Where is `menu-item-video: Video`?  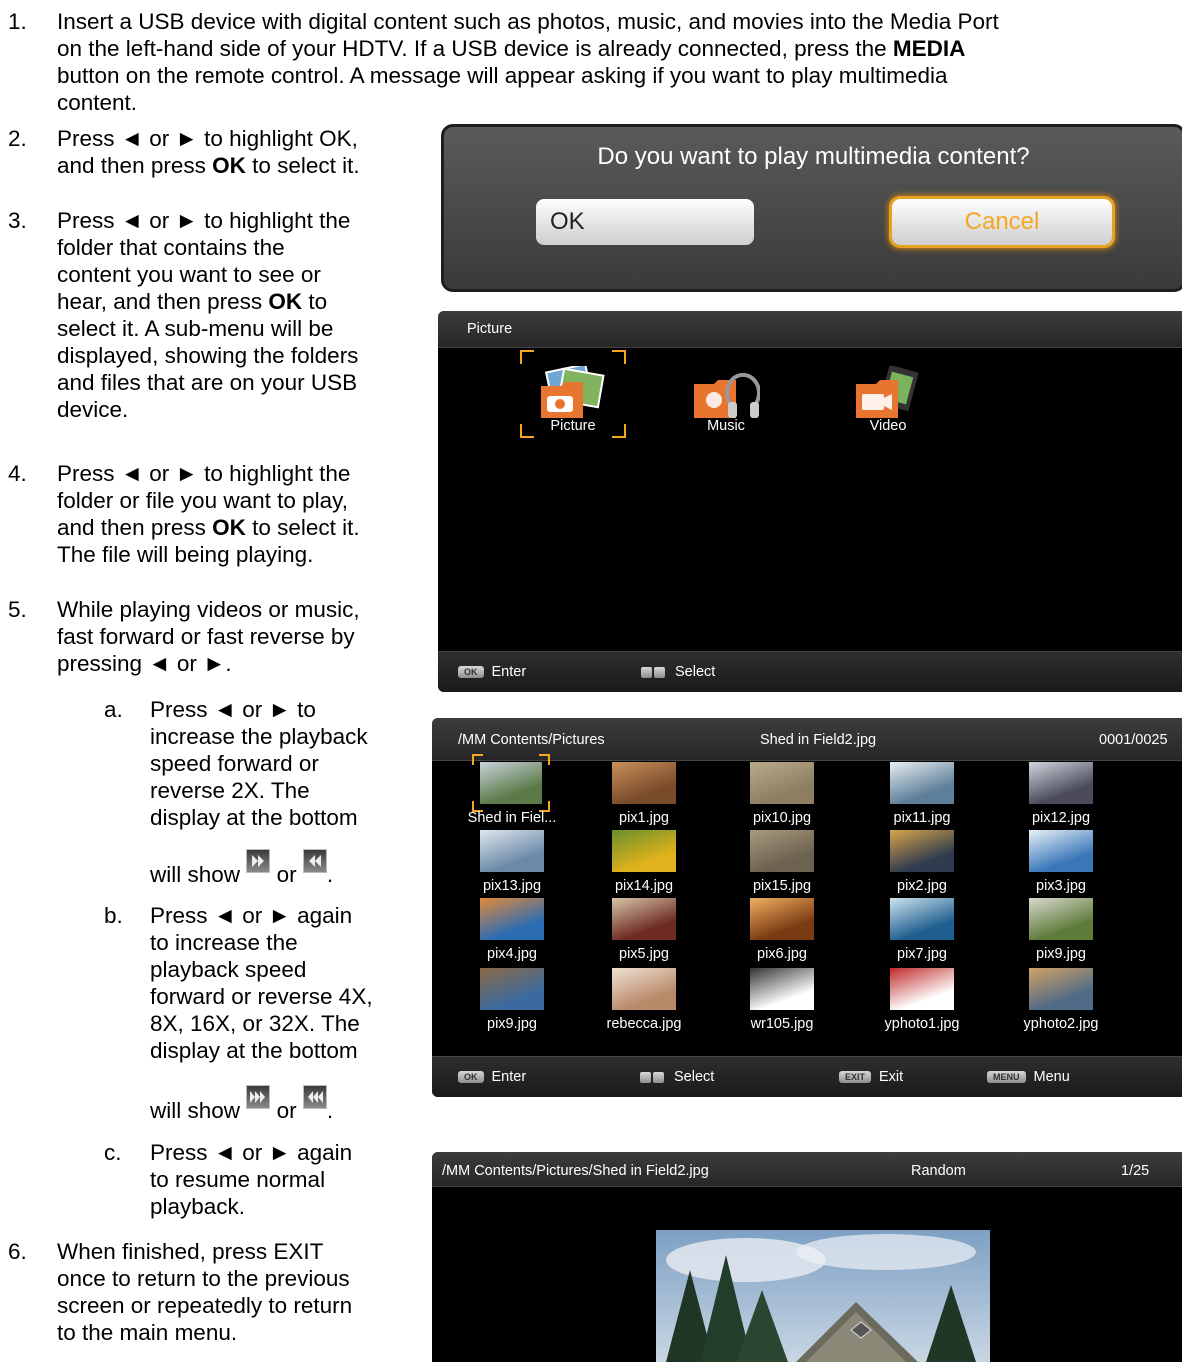
menu-item-video: Video is located at coordinates (888, 394).